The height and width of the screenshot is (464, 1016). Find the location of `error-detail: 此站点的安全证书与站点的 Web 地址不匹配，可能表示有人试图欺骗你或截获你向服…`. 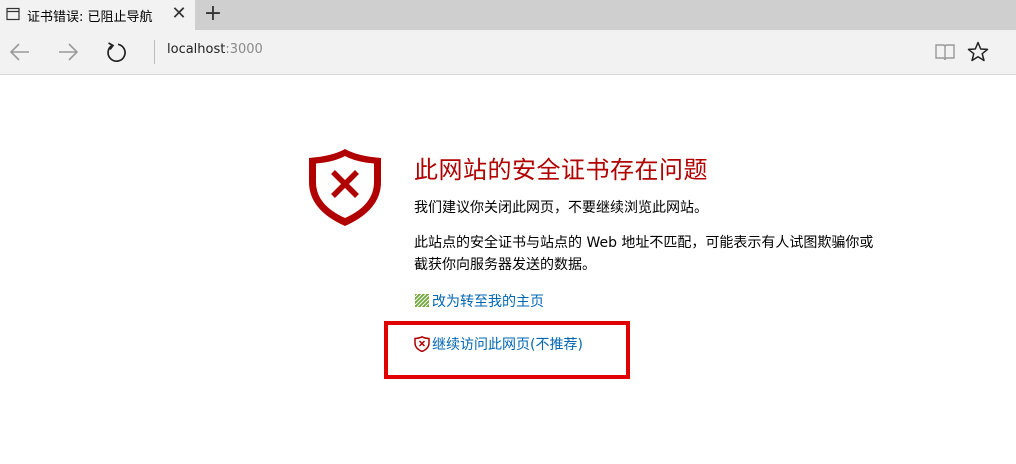

error-detail: 此站点的安全证书与站点的 Web 地址不匹配，可能表示有人试图欺骗你或截获你向服… is located at coordinates (644, 254).